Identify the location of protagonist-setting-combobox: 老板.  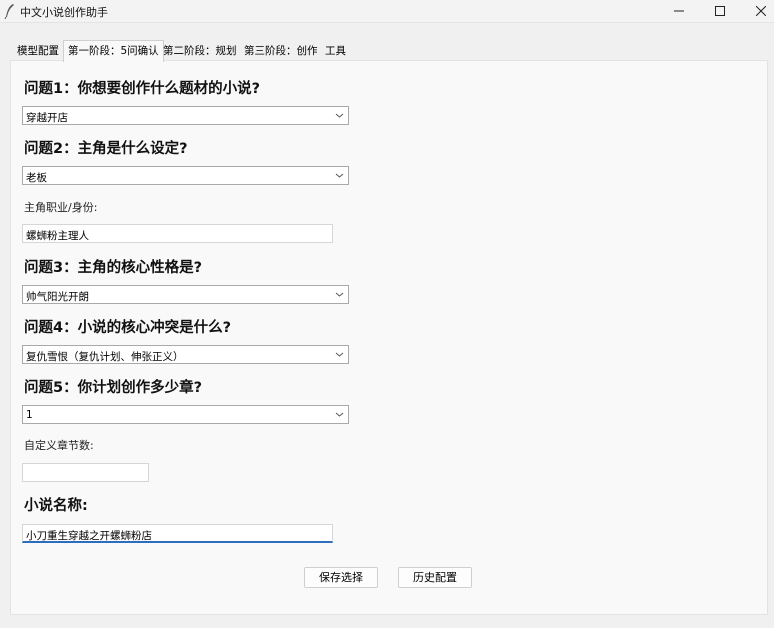
(185, 175).